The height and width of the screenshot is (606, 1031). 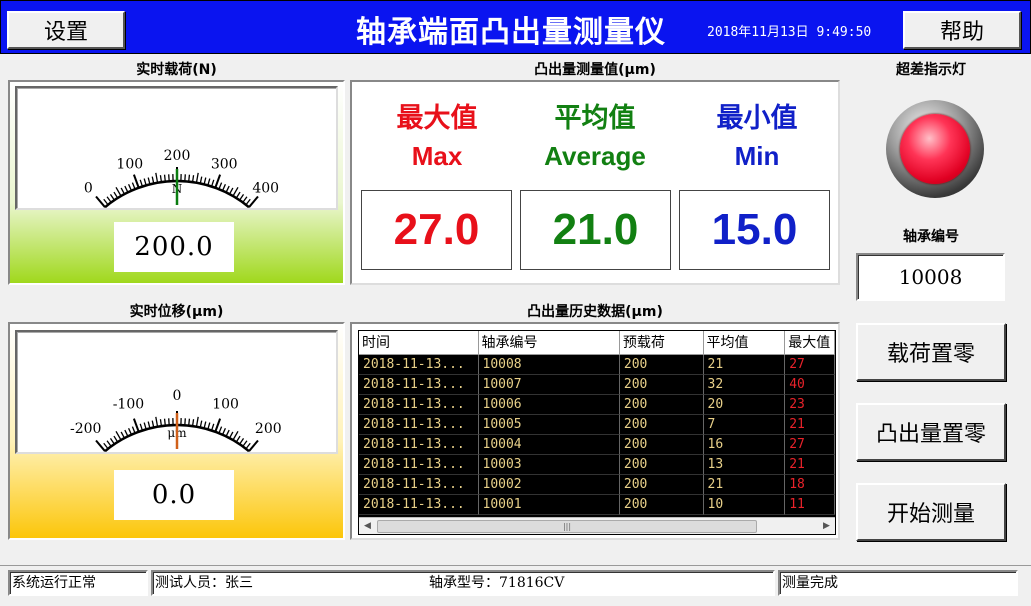 What do you see at coordinates (268, 429) in the screenshot?
I see `displacement-gauge-tick-label: 200` at bounding box center [268, 429].